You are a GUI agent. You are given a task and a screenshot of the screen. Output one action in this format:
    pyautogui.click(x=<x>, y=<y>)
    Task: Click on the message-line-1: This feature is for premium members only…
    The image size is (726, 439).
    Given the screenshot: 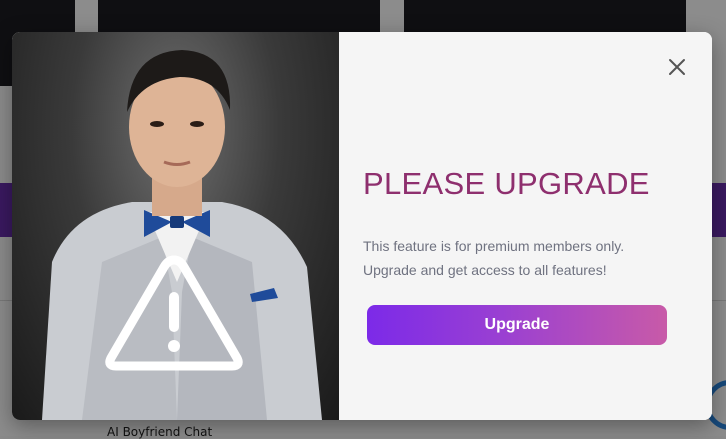 What is the action you would take?
    pyautogui.click(x=494, y=246)
    